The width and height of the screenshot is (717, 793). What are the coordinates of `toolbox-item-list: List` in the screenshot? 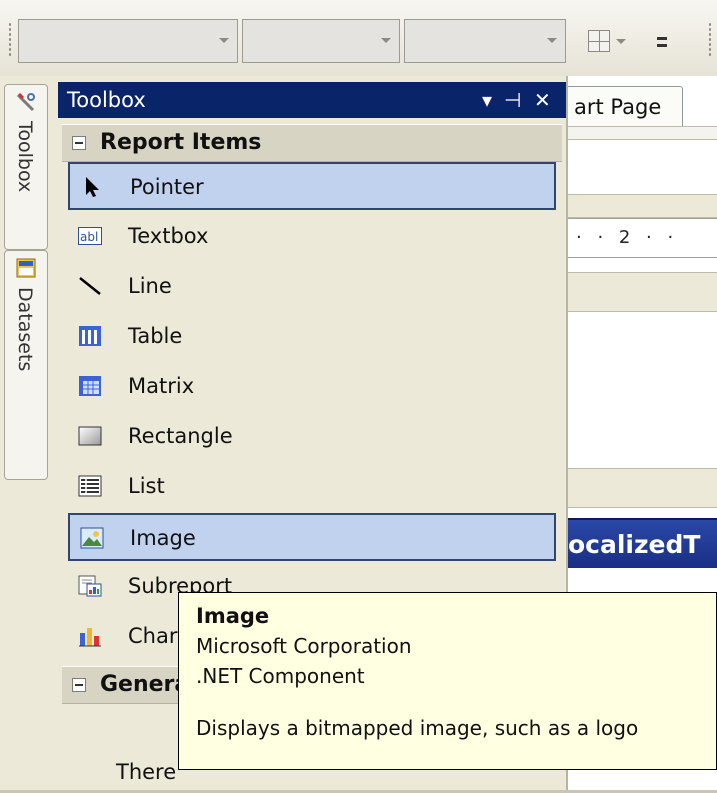 It's located at (312, 487).